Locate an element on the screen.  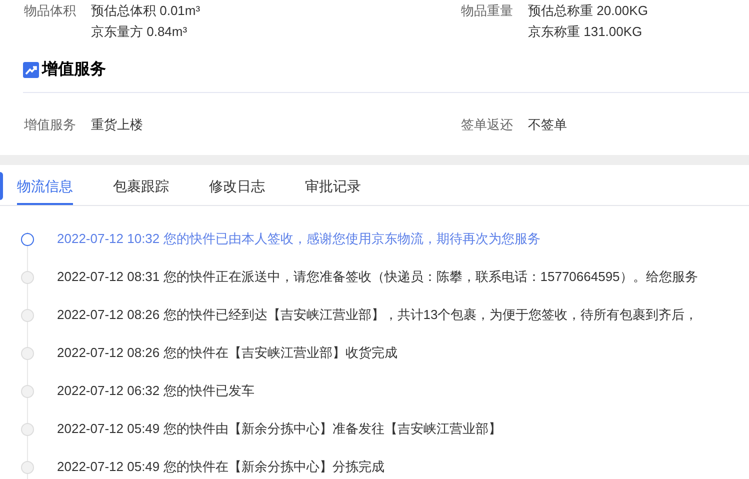
timeline-text: 2022-07-12 08:31 您的快件正在派送中，请您准备签收（快递员：陈攀，联系电话：15770664595）。给您服务 is located at coordinates (377, 277).